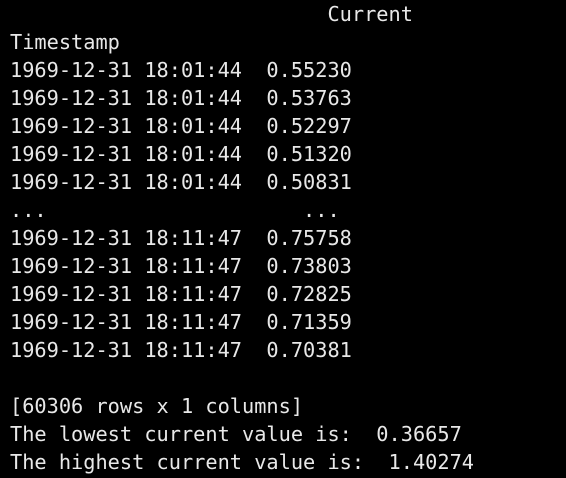 The width and height of the screenshot is (566, 478). What do you see at coordinates (211, 14) in the screenshot?
I see `column-header: Current` at bounding box center [211, 14].